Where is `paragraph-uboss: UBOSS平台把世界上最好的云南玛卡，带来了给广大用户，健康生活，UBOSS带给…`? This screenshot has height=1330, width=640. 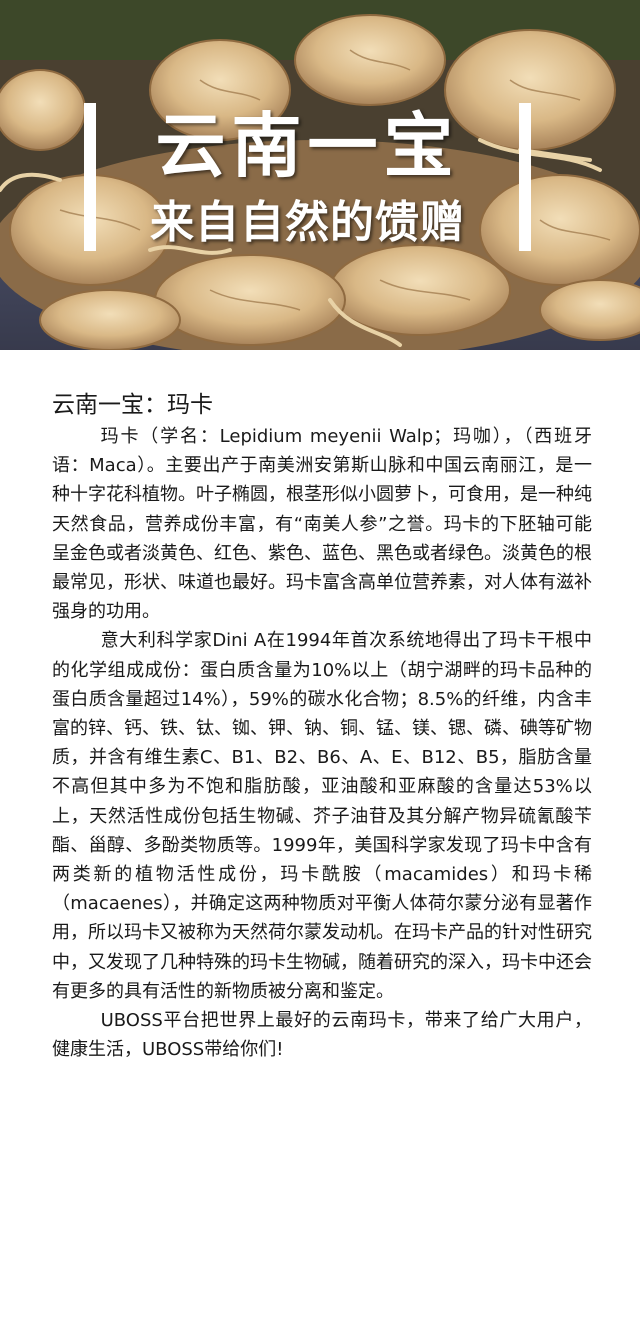 paragraph-uboss: UBOSS平台把世界上最好的云南玛卡，带来了给广大用户，健康生活，UBOSS带给… is located at coordinates (322, 1035).